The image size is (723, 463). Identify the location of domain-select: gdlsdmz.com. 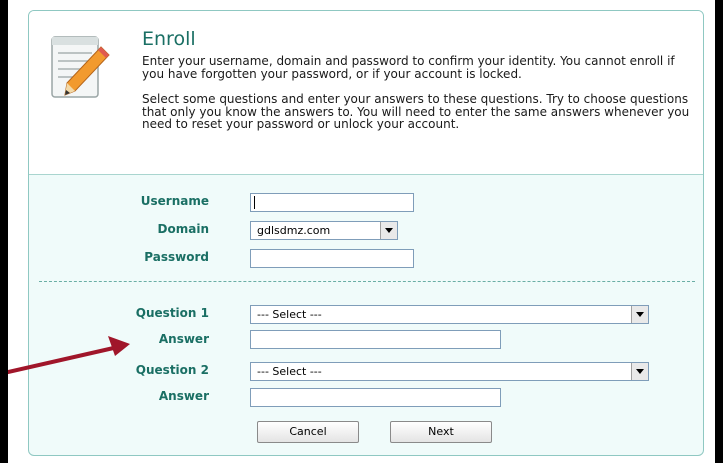
(324, 230).